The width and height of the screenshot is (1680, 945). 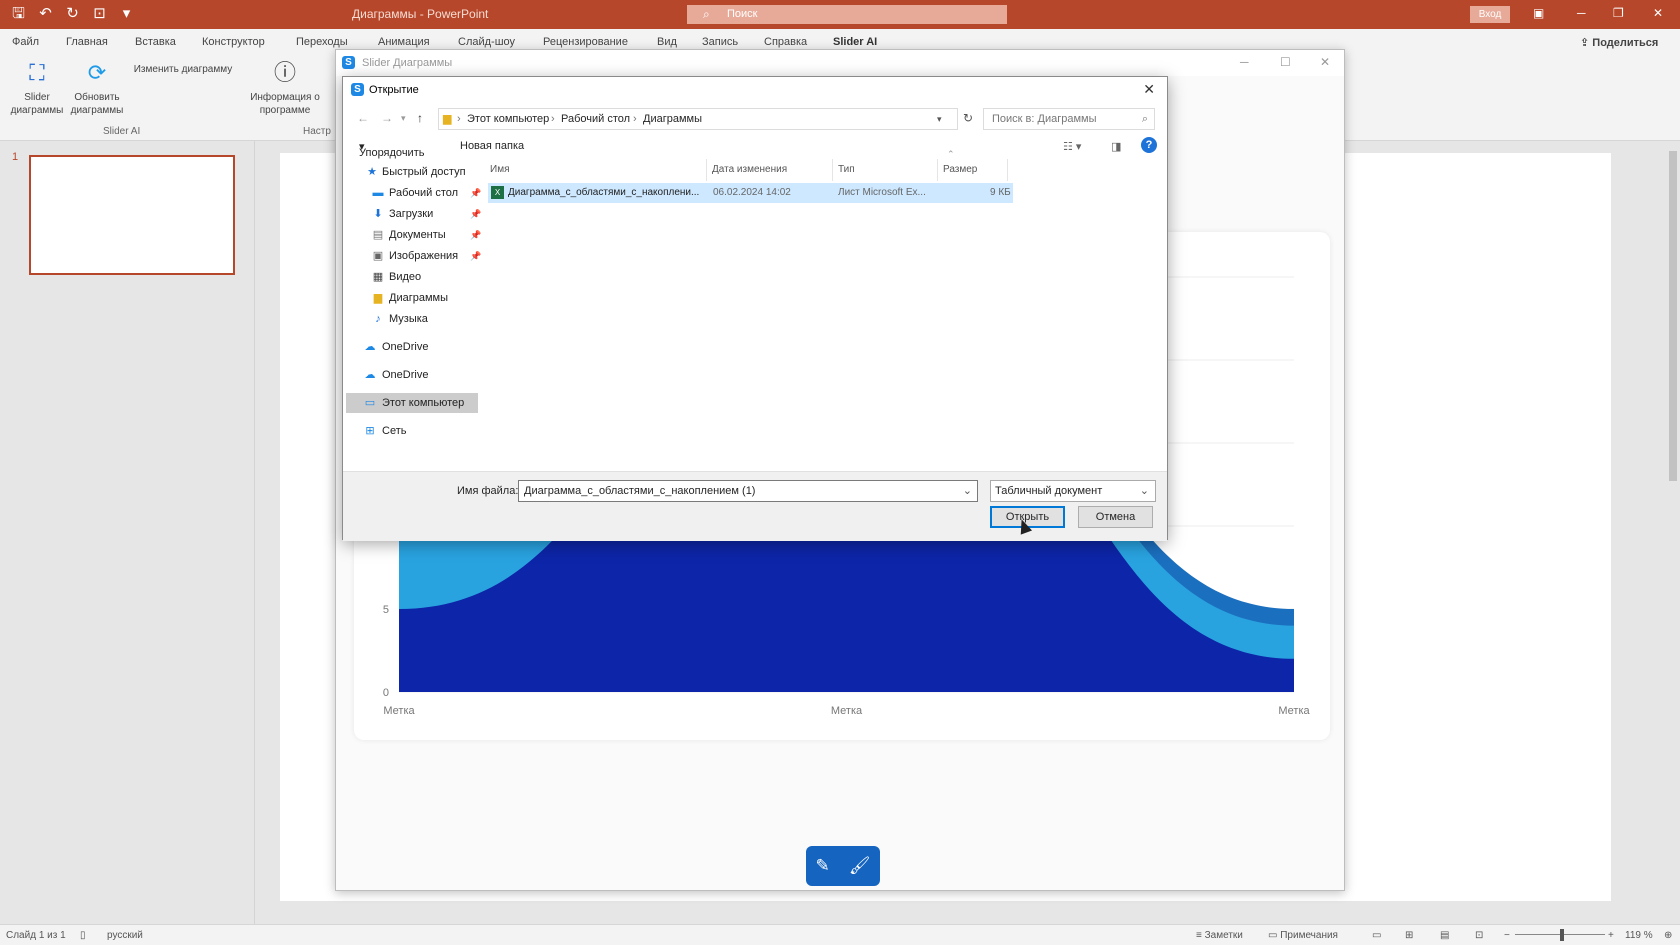 What do you see at coordinates (404, 42) in the screenshot?
I see `tab-animation: Анимация` at bounding box center [404, 42].